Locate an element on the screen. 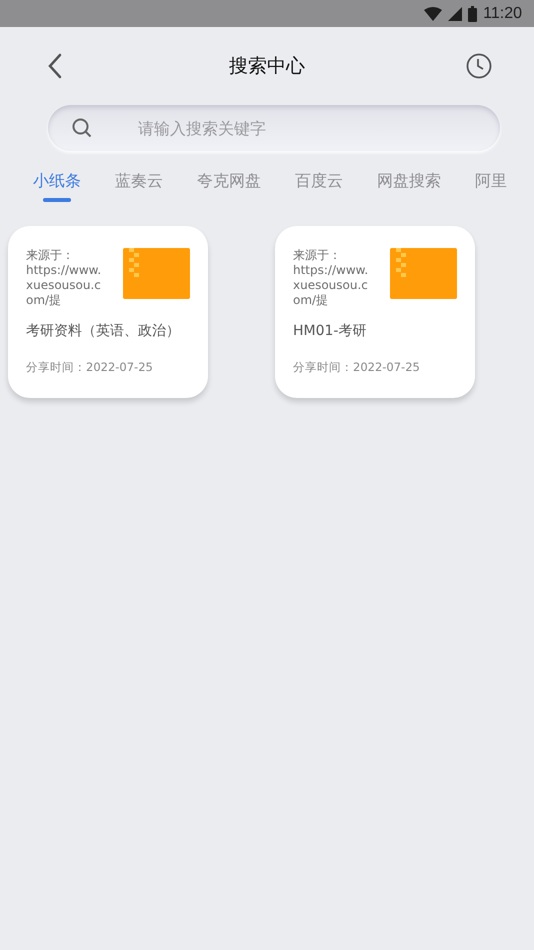 The width and height of the screenshot is (534, 950). page-title: 搜索中心 is located at coordinates (267, 66).